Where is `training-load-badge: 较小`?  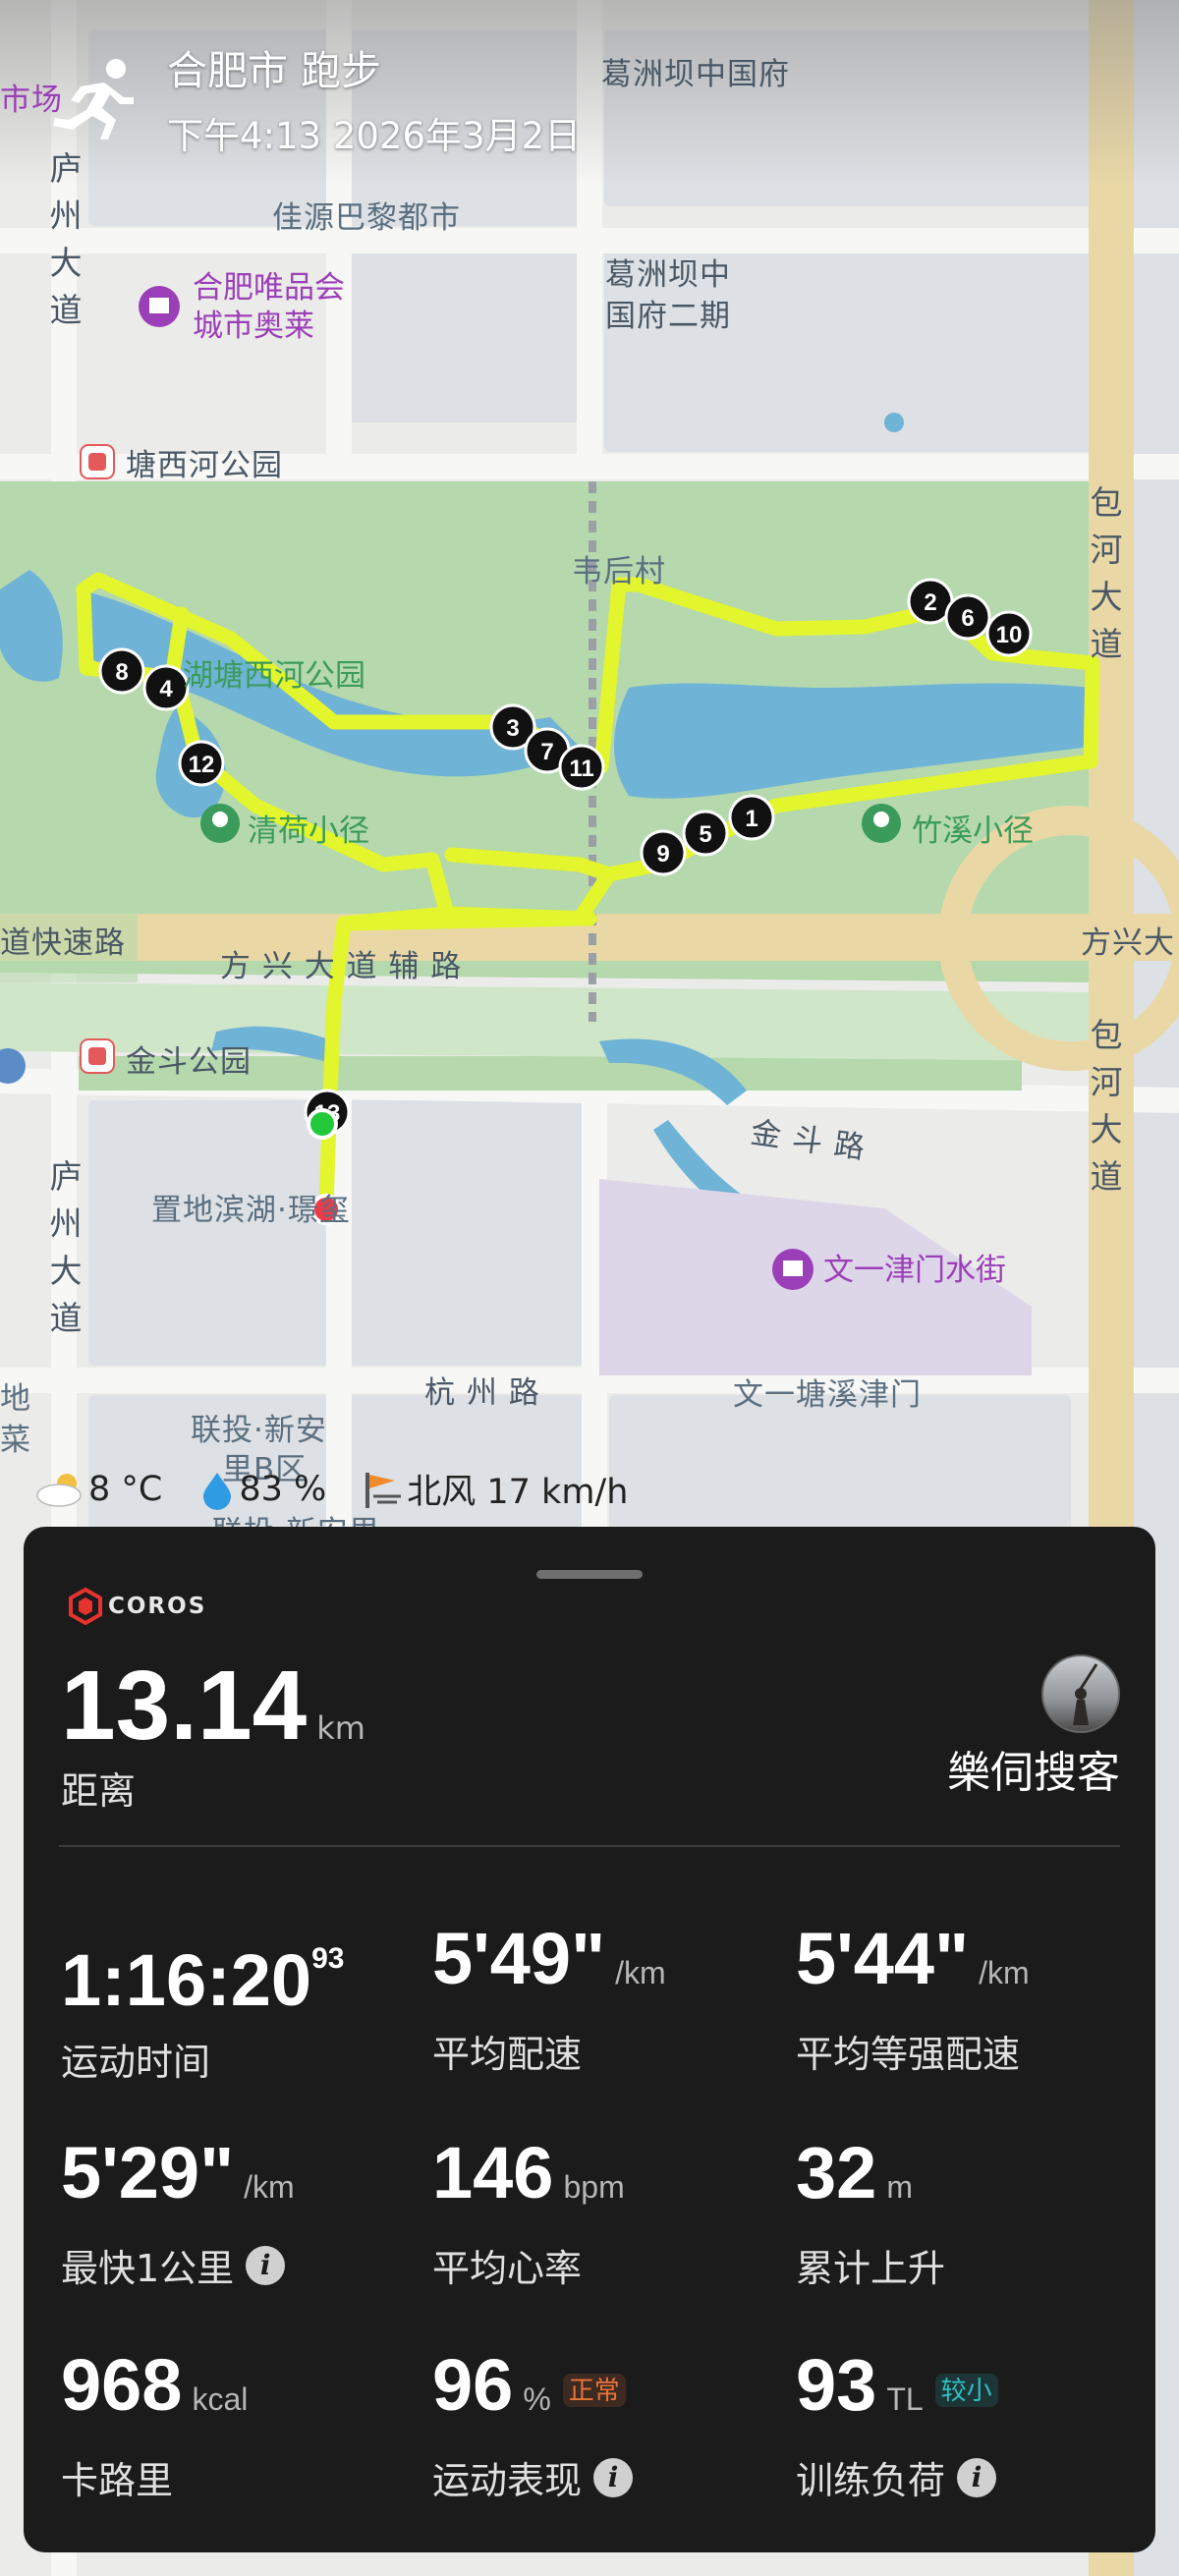 training-load-badge: 较小 is located at coordinates (966, 2391).